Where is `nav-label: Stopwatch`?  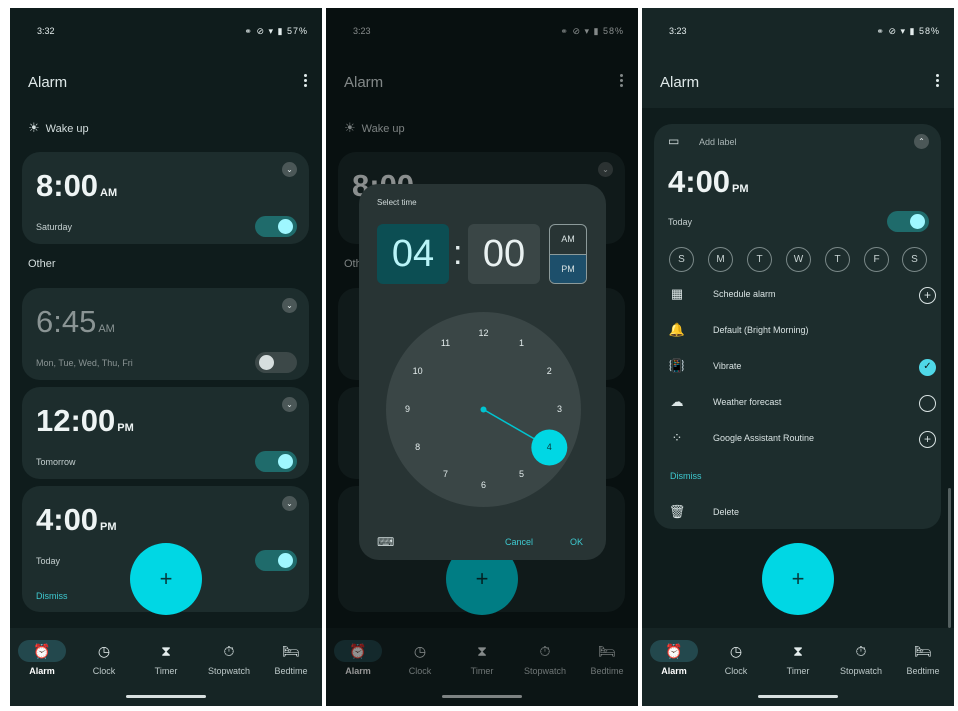 nav-label: Stopwatch is located at coordinates (229, 671).